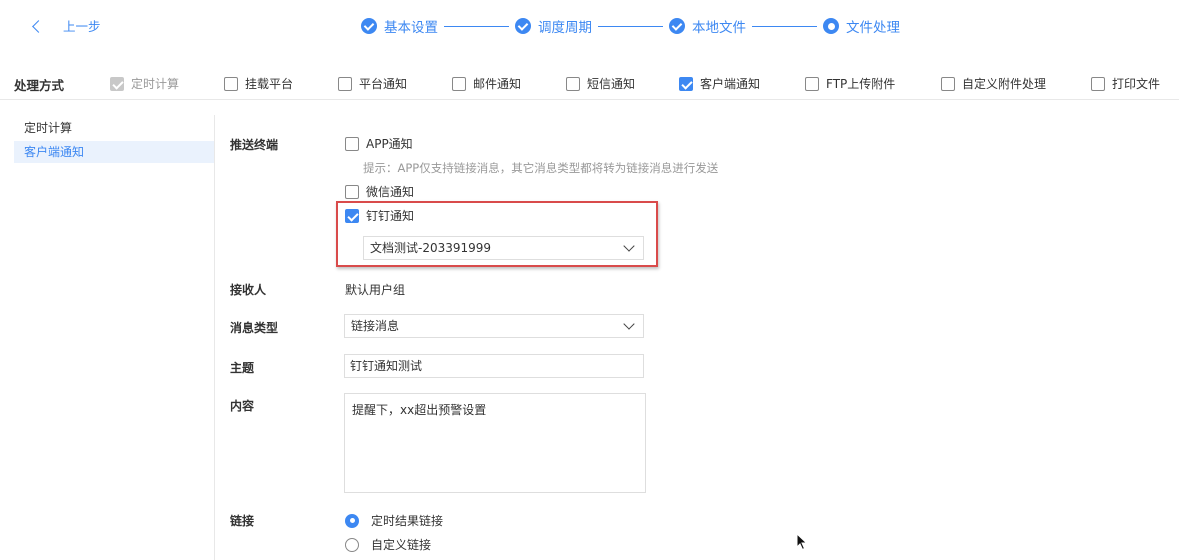 The image size is (1179, 560). I want to click on mode-mount-platform: 挂载平台, so click(258, 83).